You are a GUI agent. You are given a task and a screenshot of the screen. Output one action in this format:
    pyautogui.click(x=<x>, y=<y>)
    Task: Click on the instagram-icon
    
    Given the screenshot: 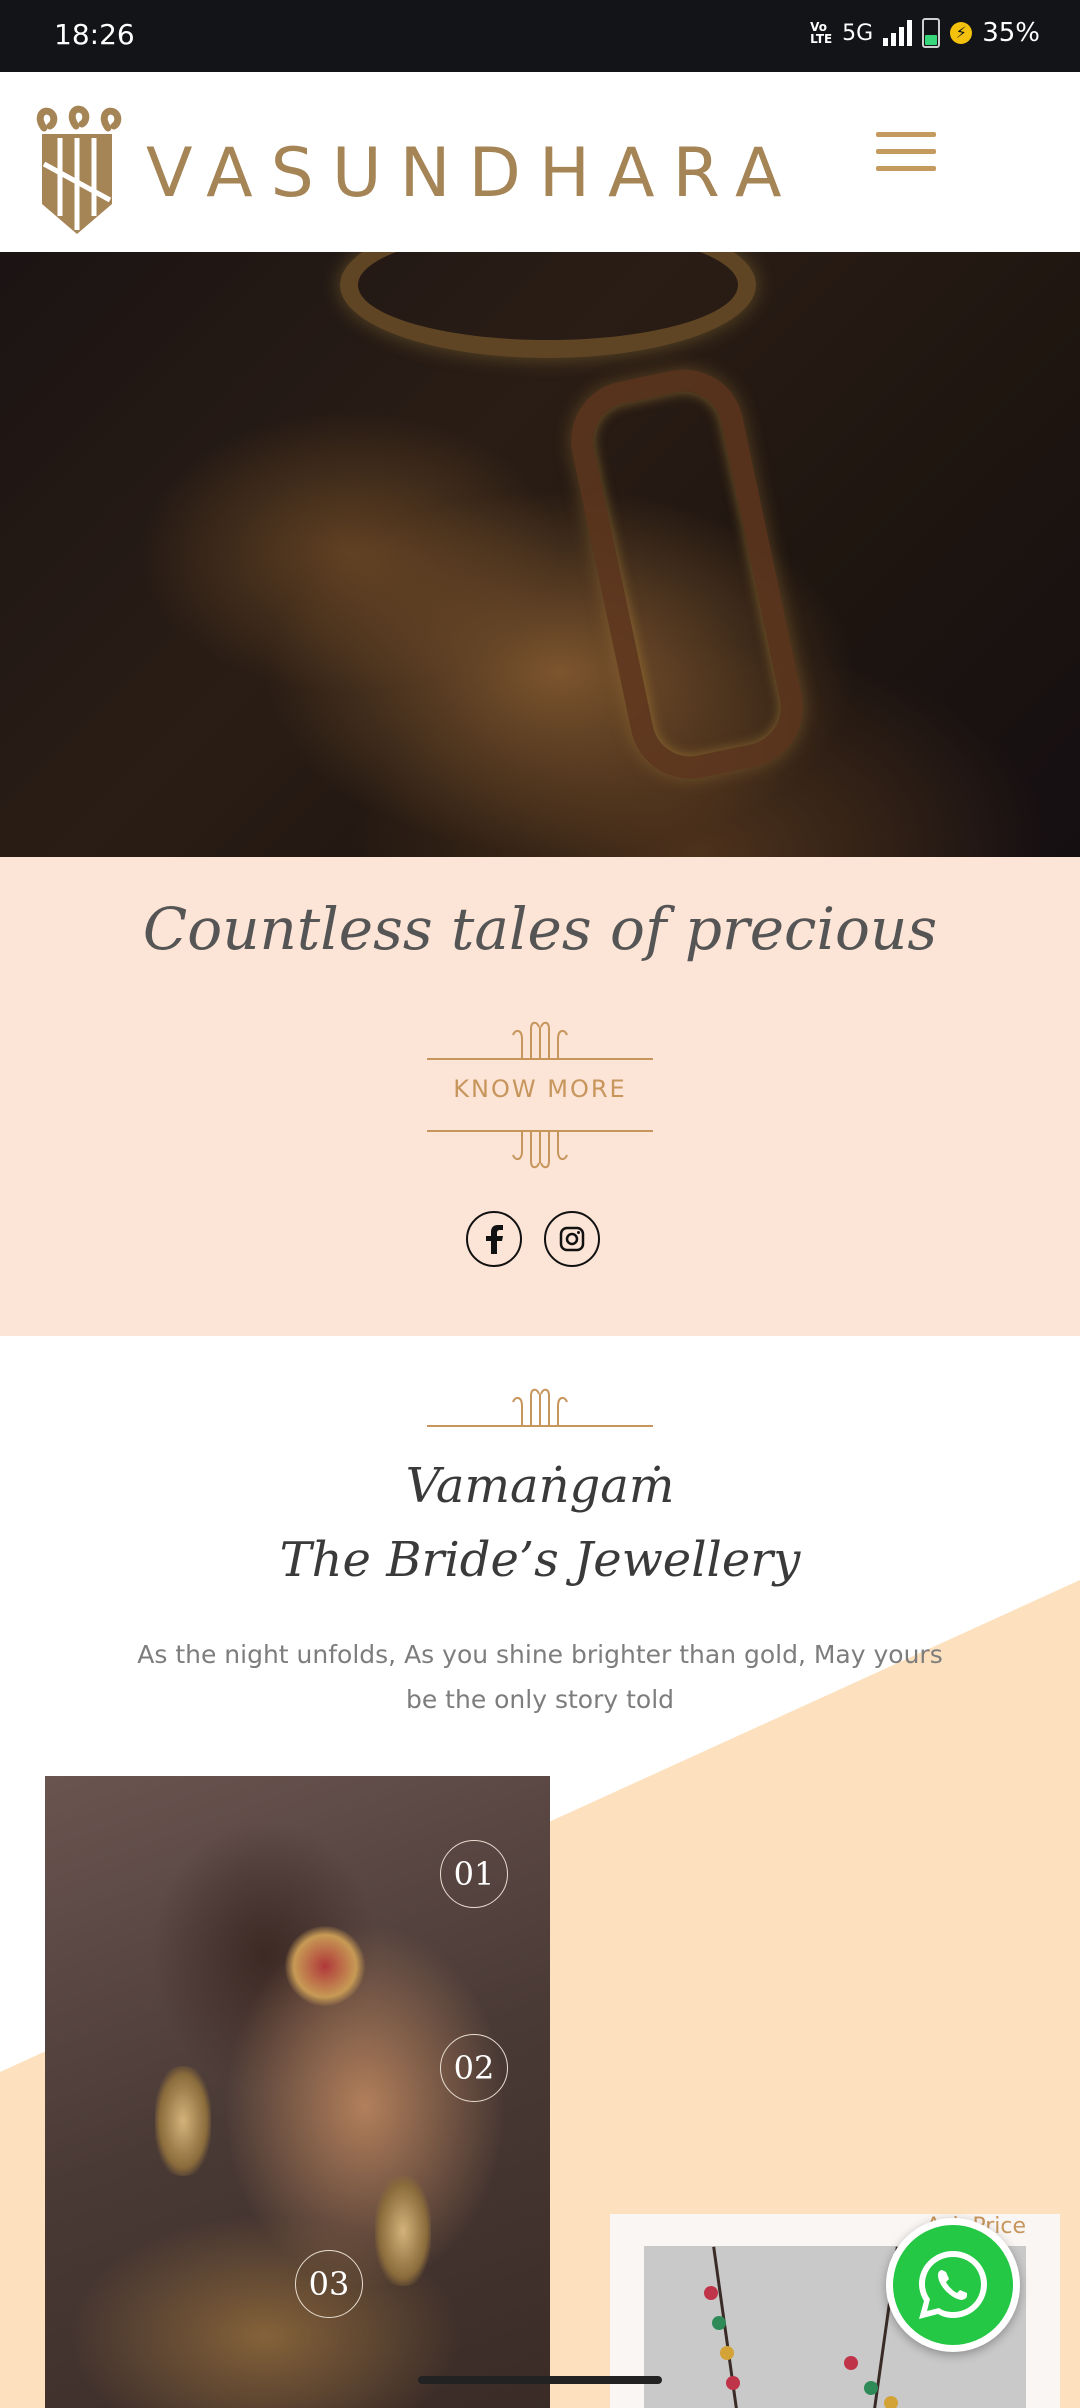 What is the action you would take?
    pyautogui.click(x=572, y=1239)
    